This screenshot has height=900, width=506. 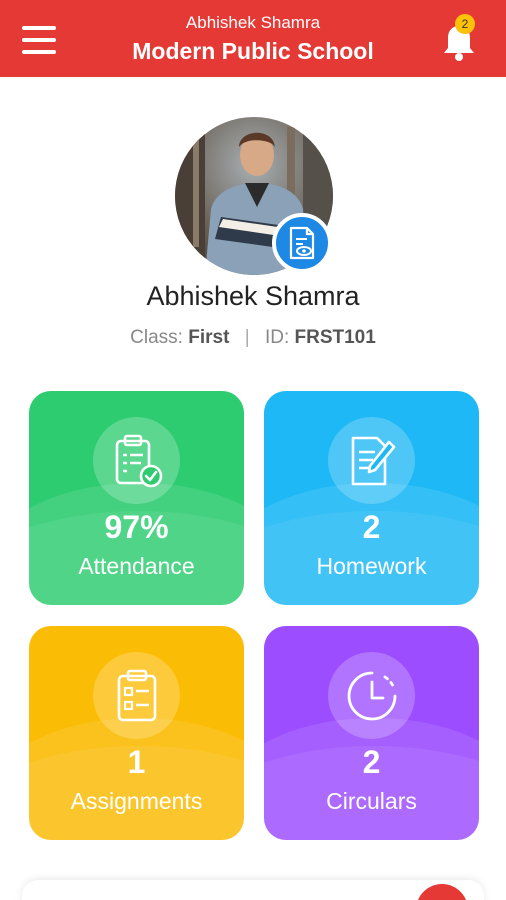 I want to click on homework-icon-circle, so click(x=371, y=460).